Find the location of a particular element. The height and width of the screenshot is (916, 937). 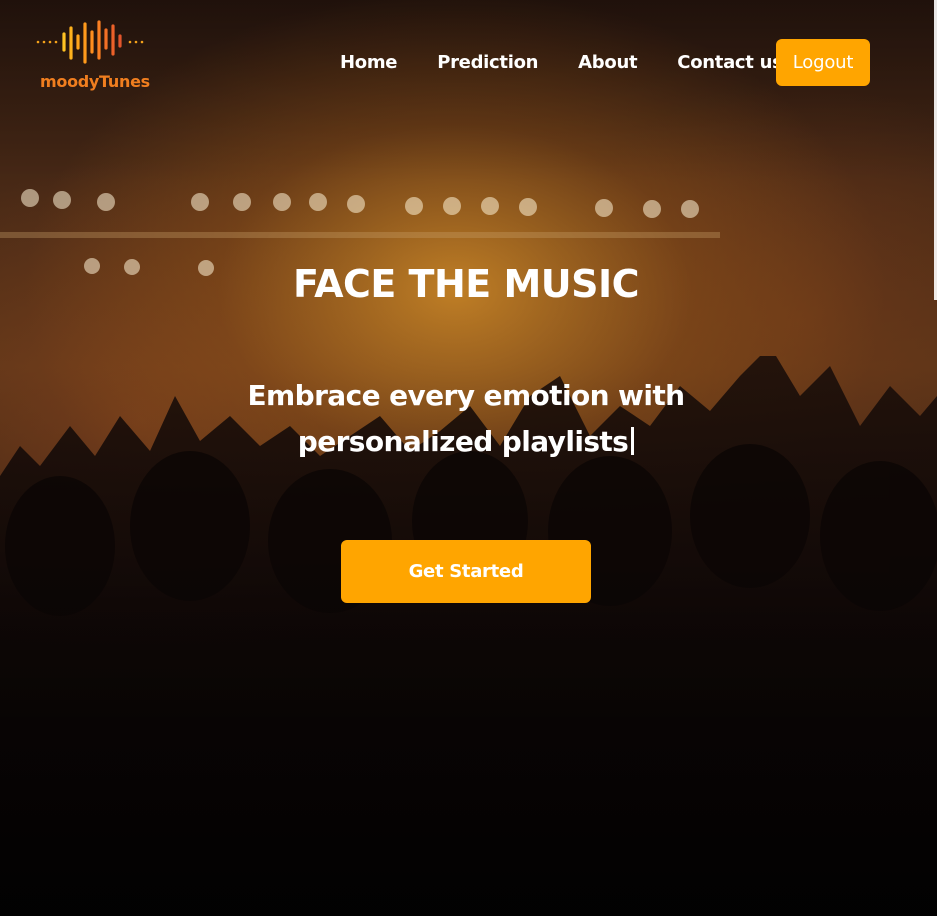

get-started-button: Get Started is located at coordinates (466, 571).